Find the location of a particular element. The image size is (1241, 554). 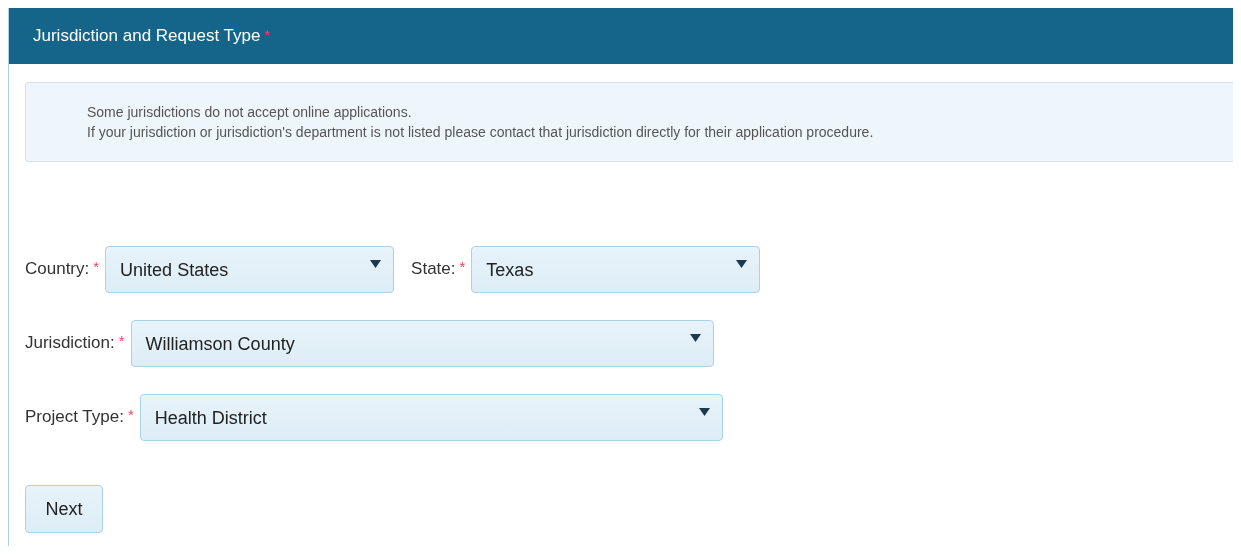

field-label: Country: is located at coordinates (57, 268).